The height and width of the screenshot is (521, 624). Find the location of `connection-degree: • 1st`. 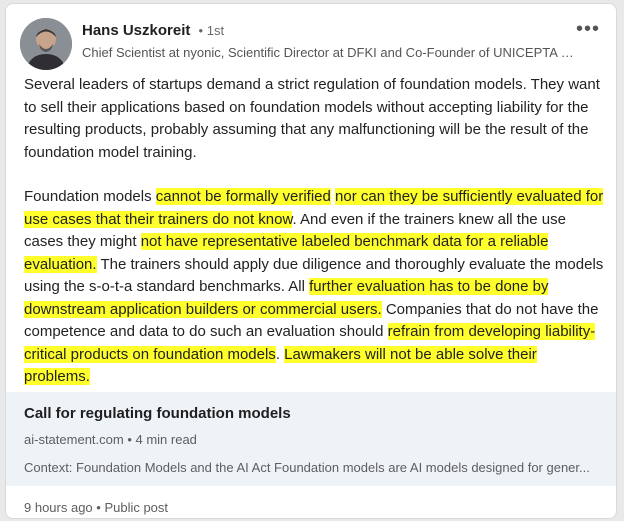

connection-degree: • 1st is located at coordinates (211, 30).